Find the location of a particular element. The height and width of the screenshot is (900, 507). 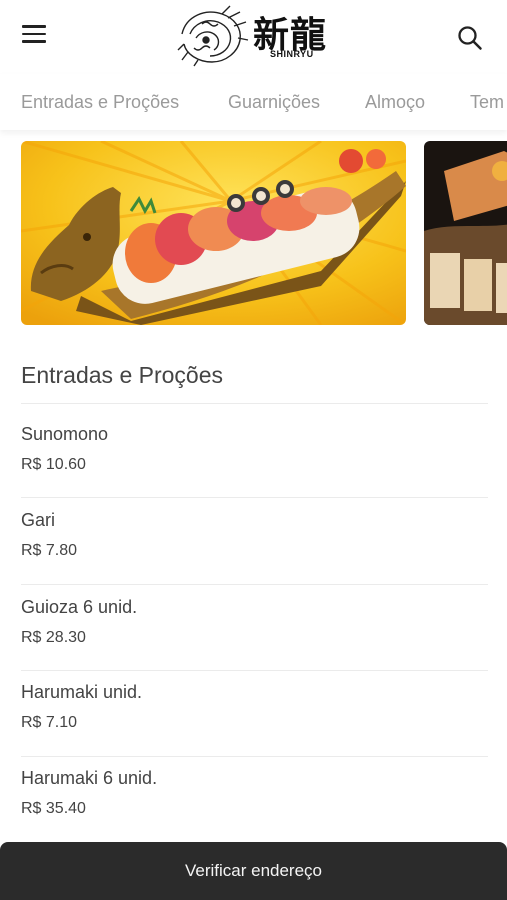

item-name: Guioza 6 unid. is located at coordinates (79, 607).